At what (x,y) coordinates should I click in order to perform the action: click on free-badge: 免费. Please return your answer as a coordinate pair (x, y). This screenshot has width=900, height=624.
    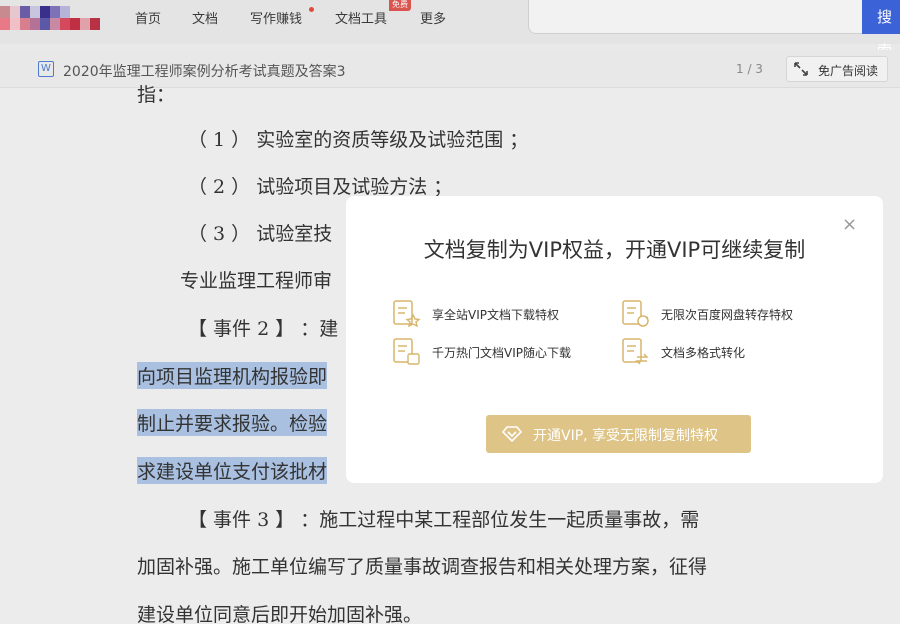
    Looking at the image, I should click on (400, 5).